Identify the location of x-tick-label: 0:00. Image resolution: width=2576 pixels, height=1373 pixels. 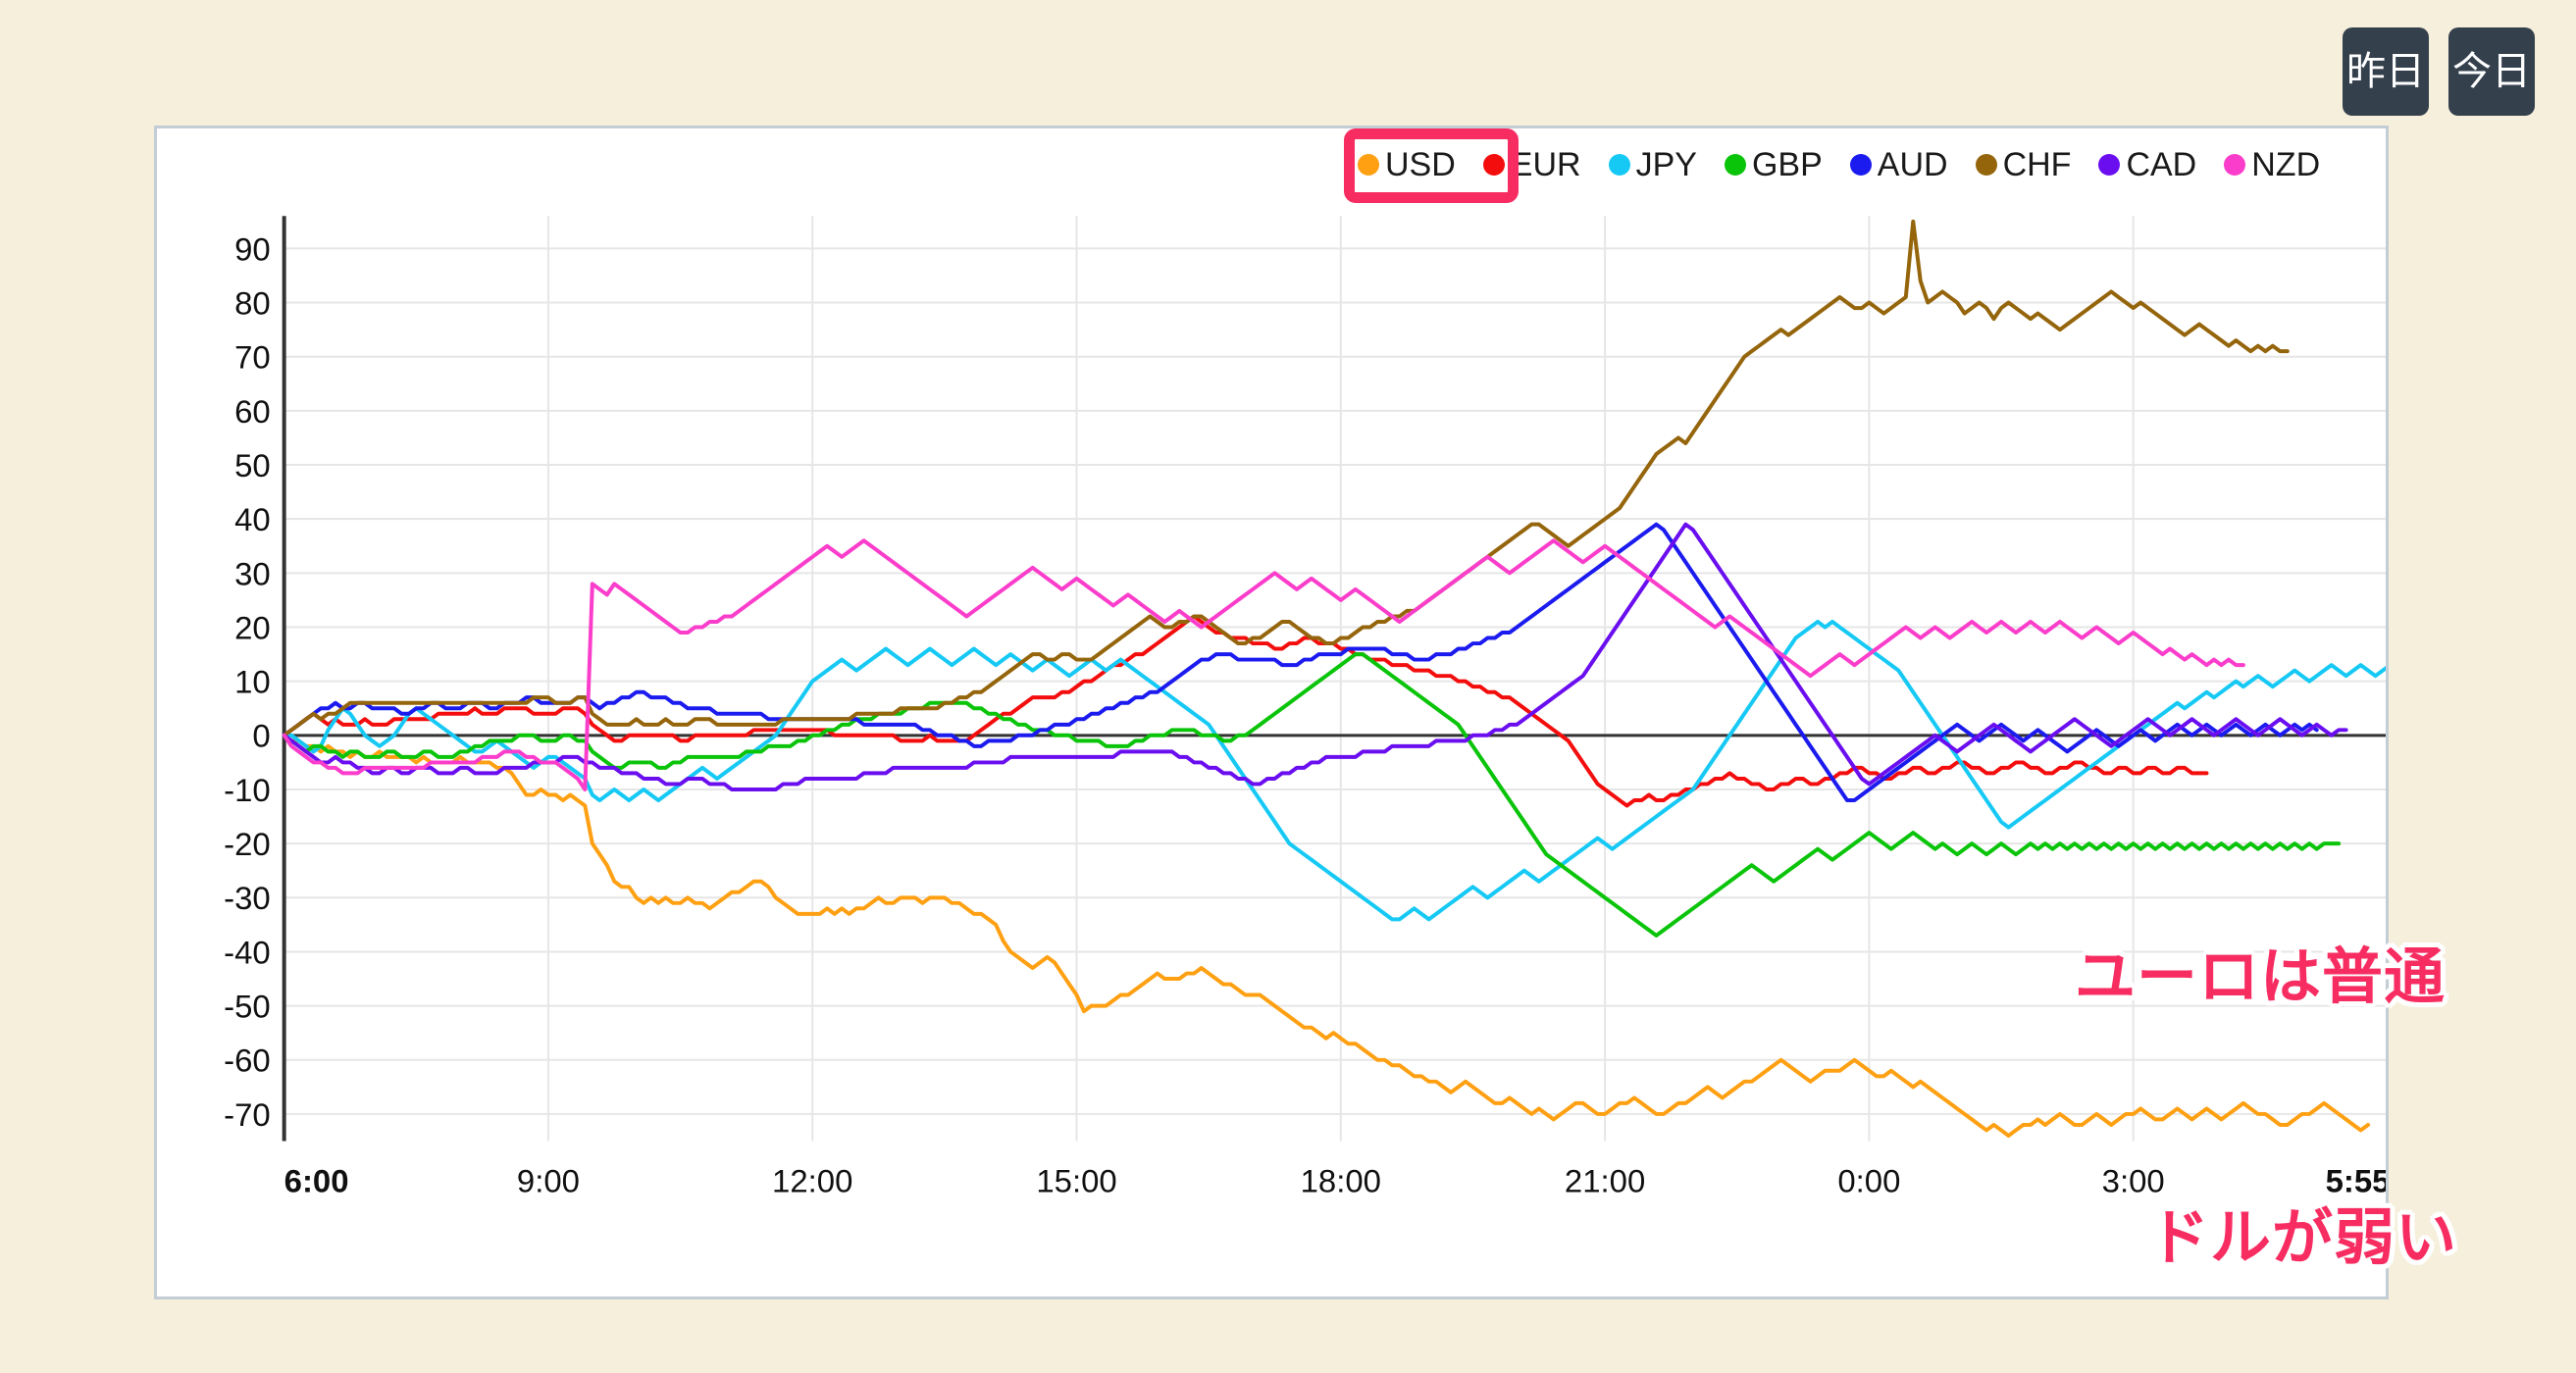
(1868, 1181).